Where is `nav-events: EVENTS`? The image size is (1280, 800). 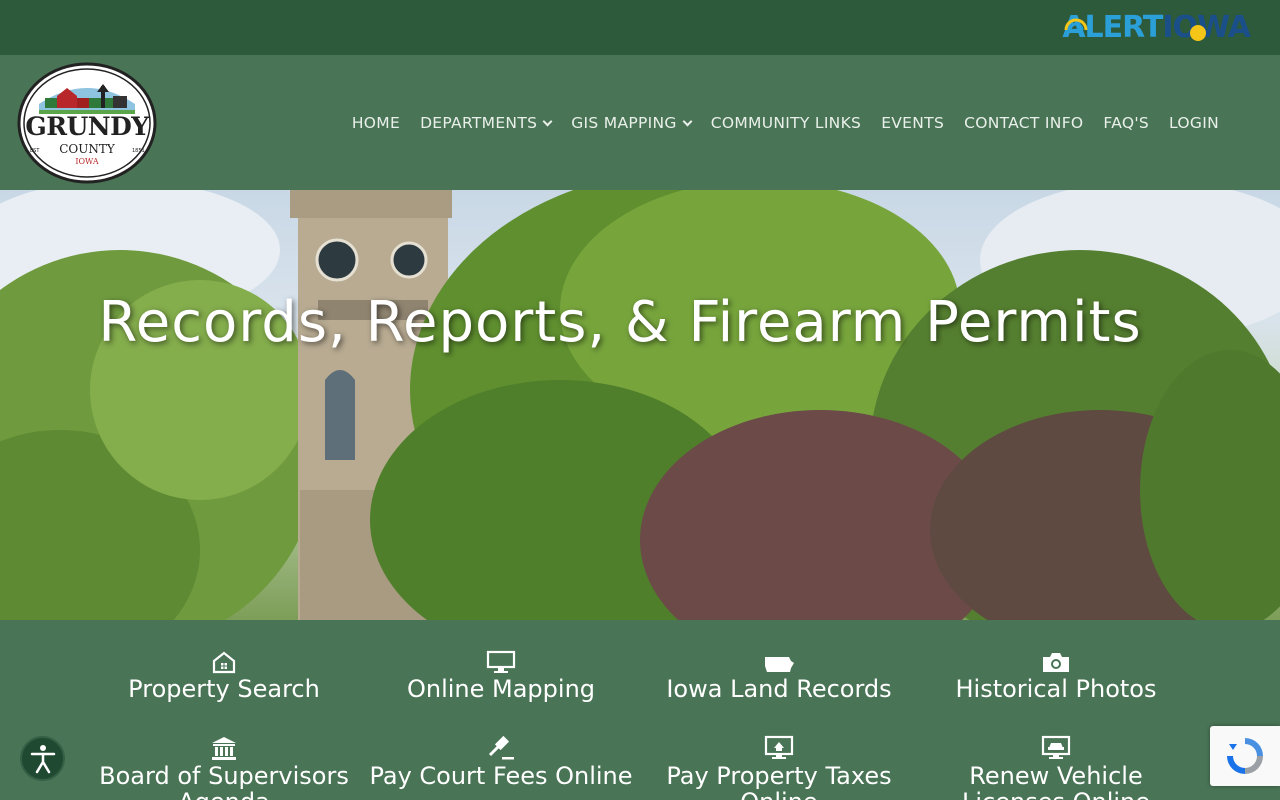 nav-events: EVENTS is located at coordinates (912, 123).